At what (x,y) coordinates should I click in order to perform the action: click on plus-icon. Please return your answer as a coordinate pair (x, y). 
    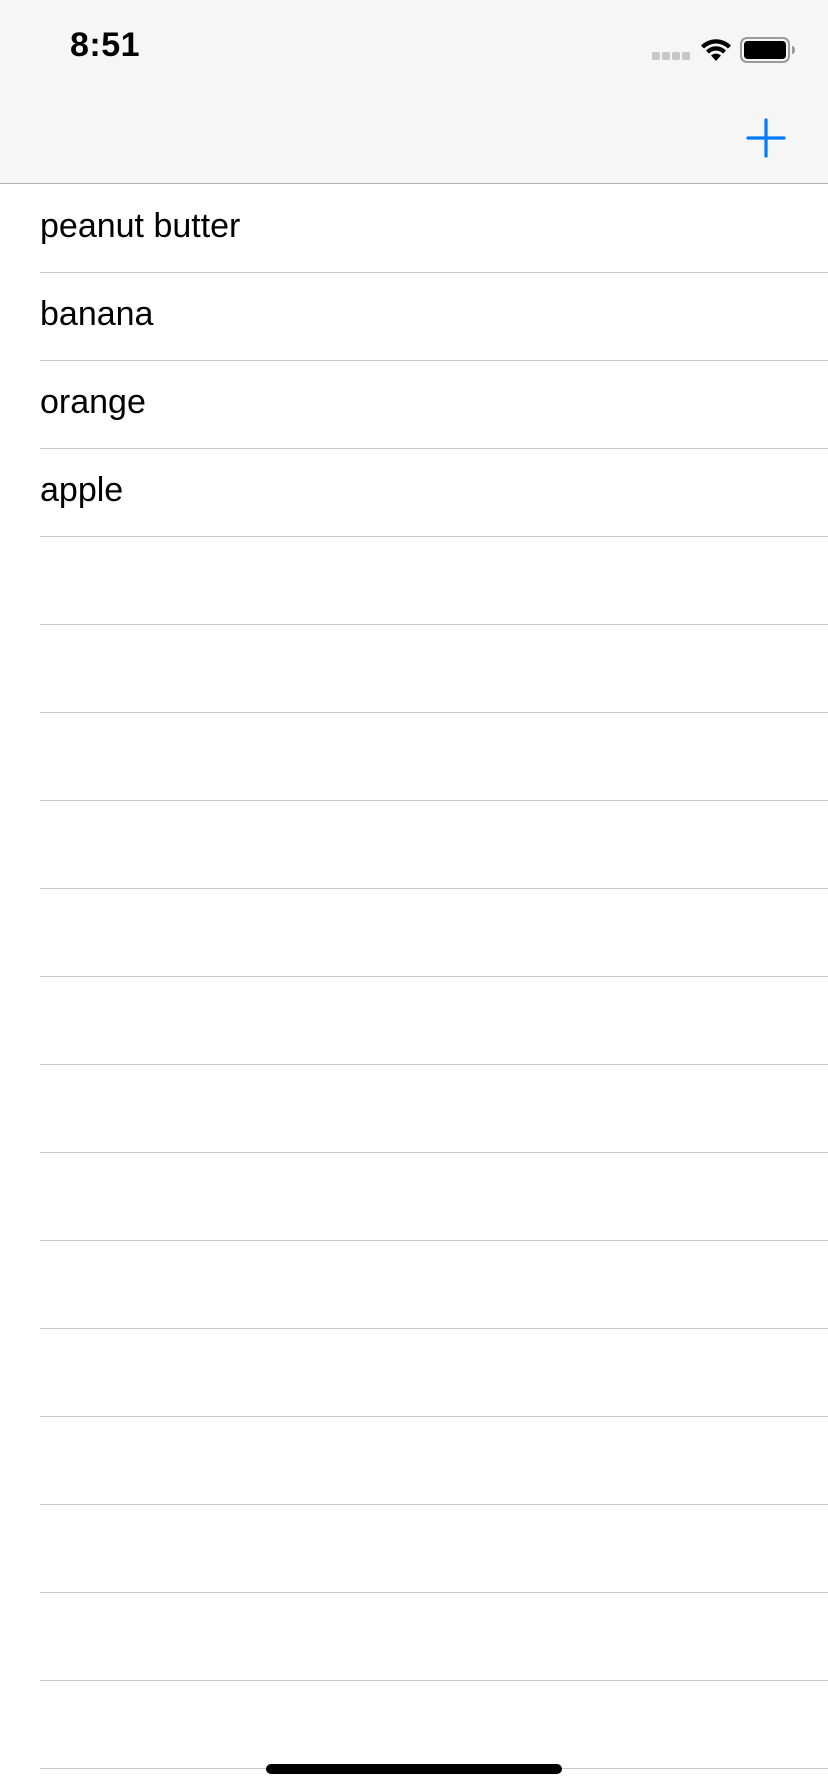
    Looking at the image, I should click on (766, 138).